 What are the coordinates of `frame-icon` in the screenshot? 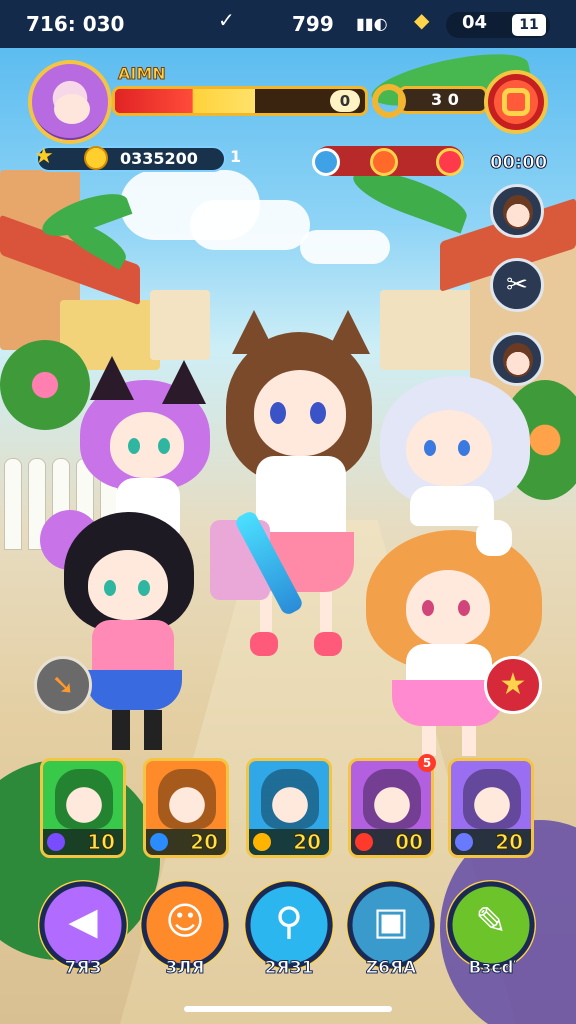 It's located at (516, 102).